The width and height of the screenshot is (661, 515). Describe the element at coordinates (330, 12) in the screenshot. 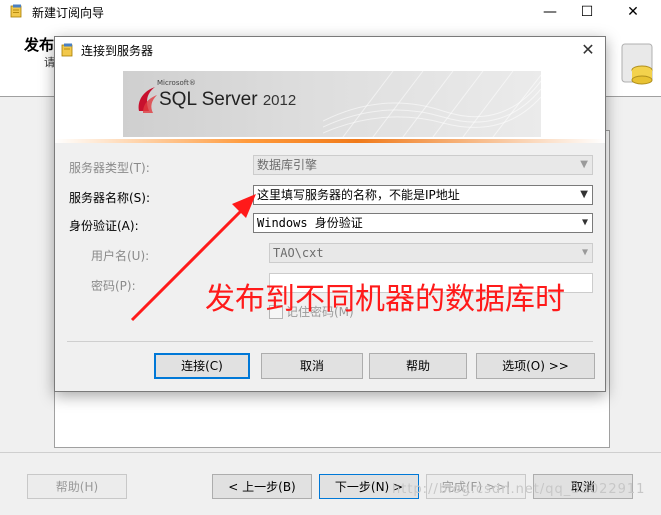

I see `wizard-titlebar: 新建订阅向导 — ☐ ✕` at that location.